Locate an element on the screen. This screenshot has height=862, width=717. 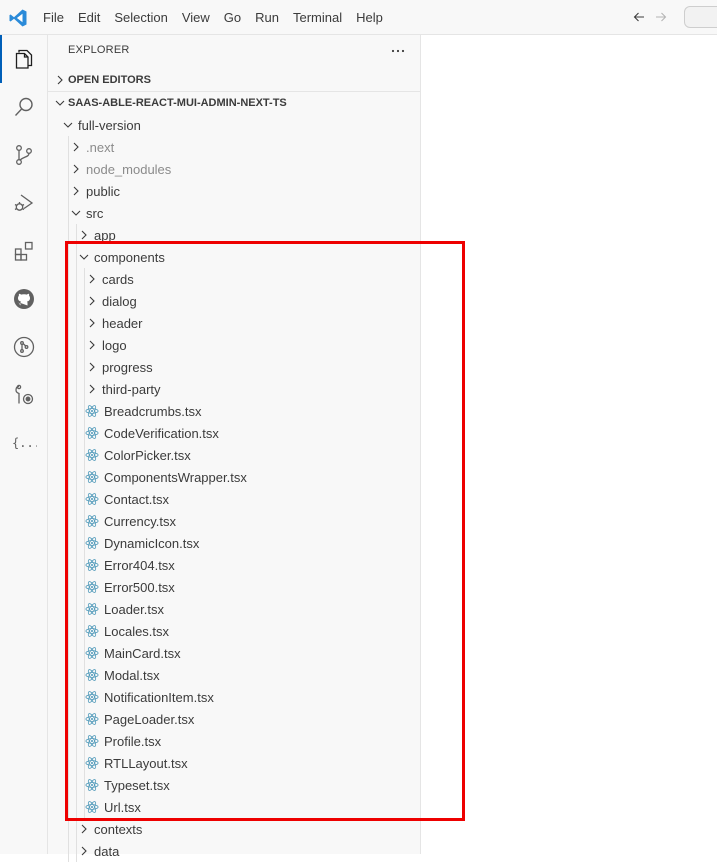
tree-file: Modal.tsx is located at coordinates (234, 675).